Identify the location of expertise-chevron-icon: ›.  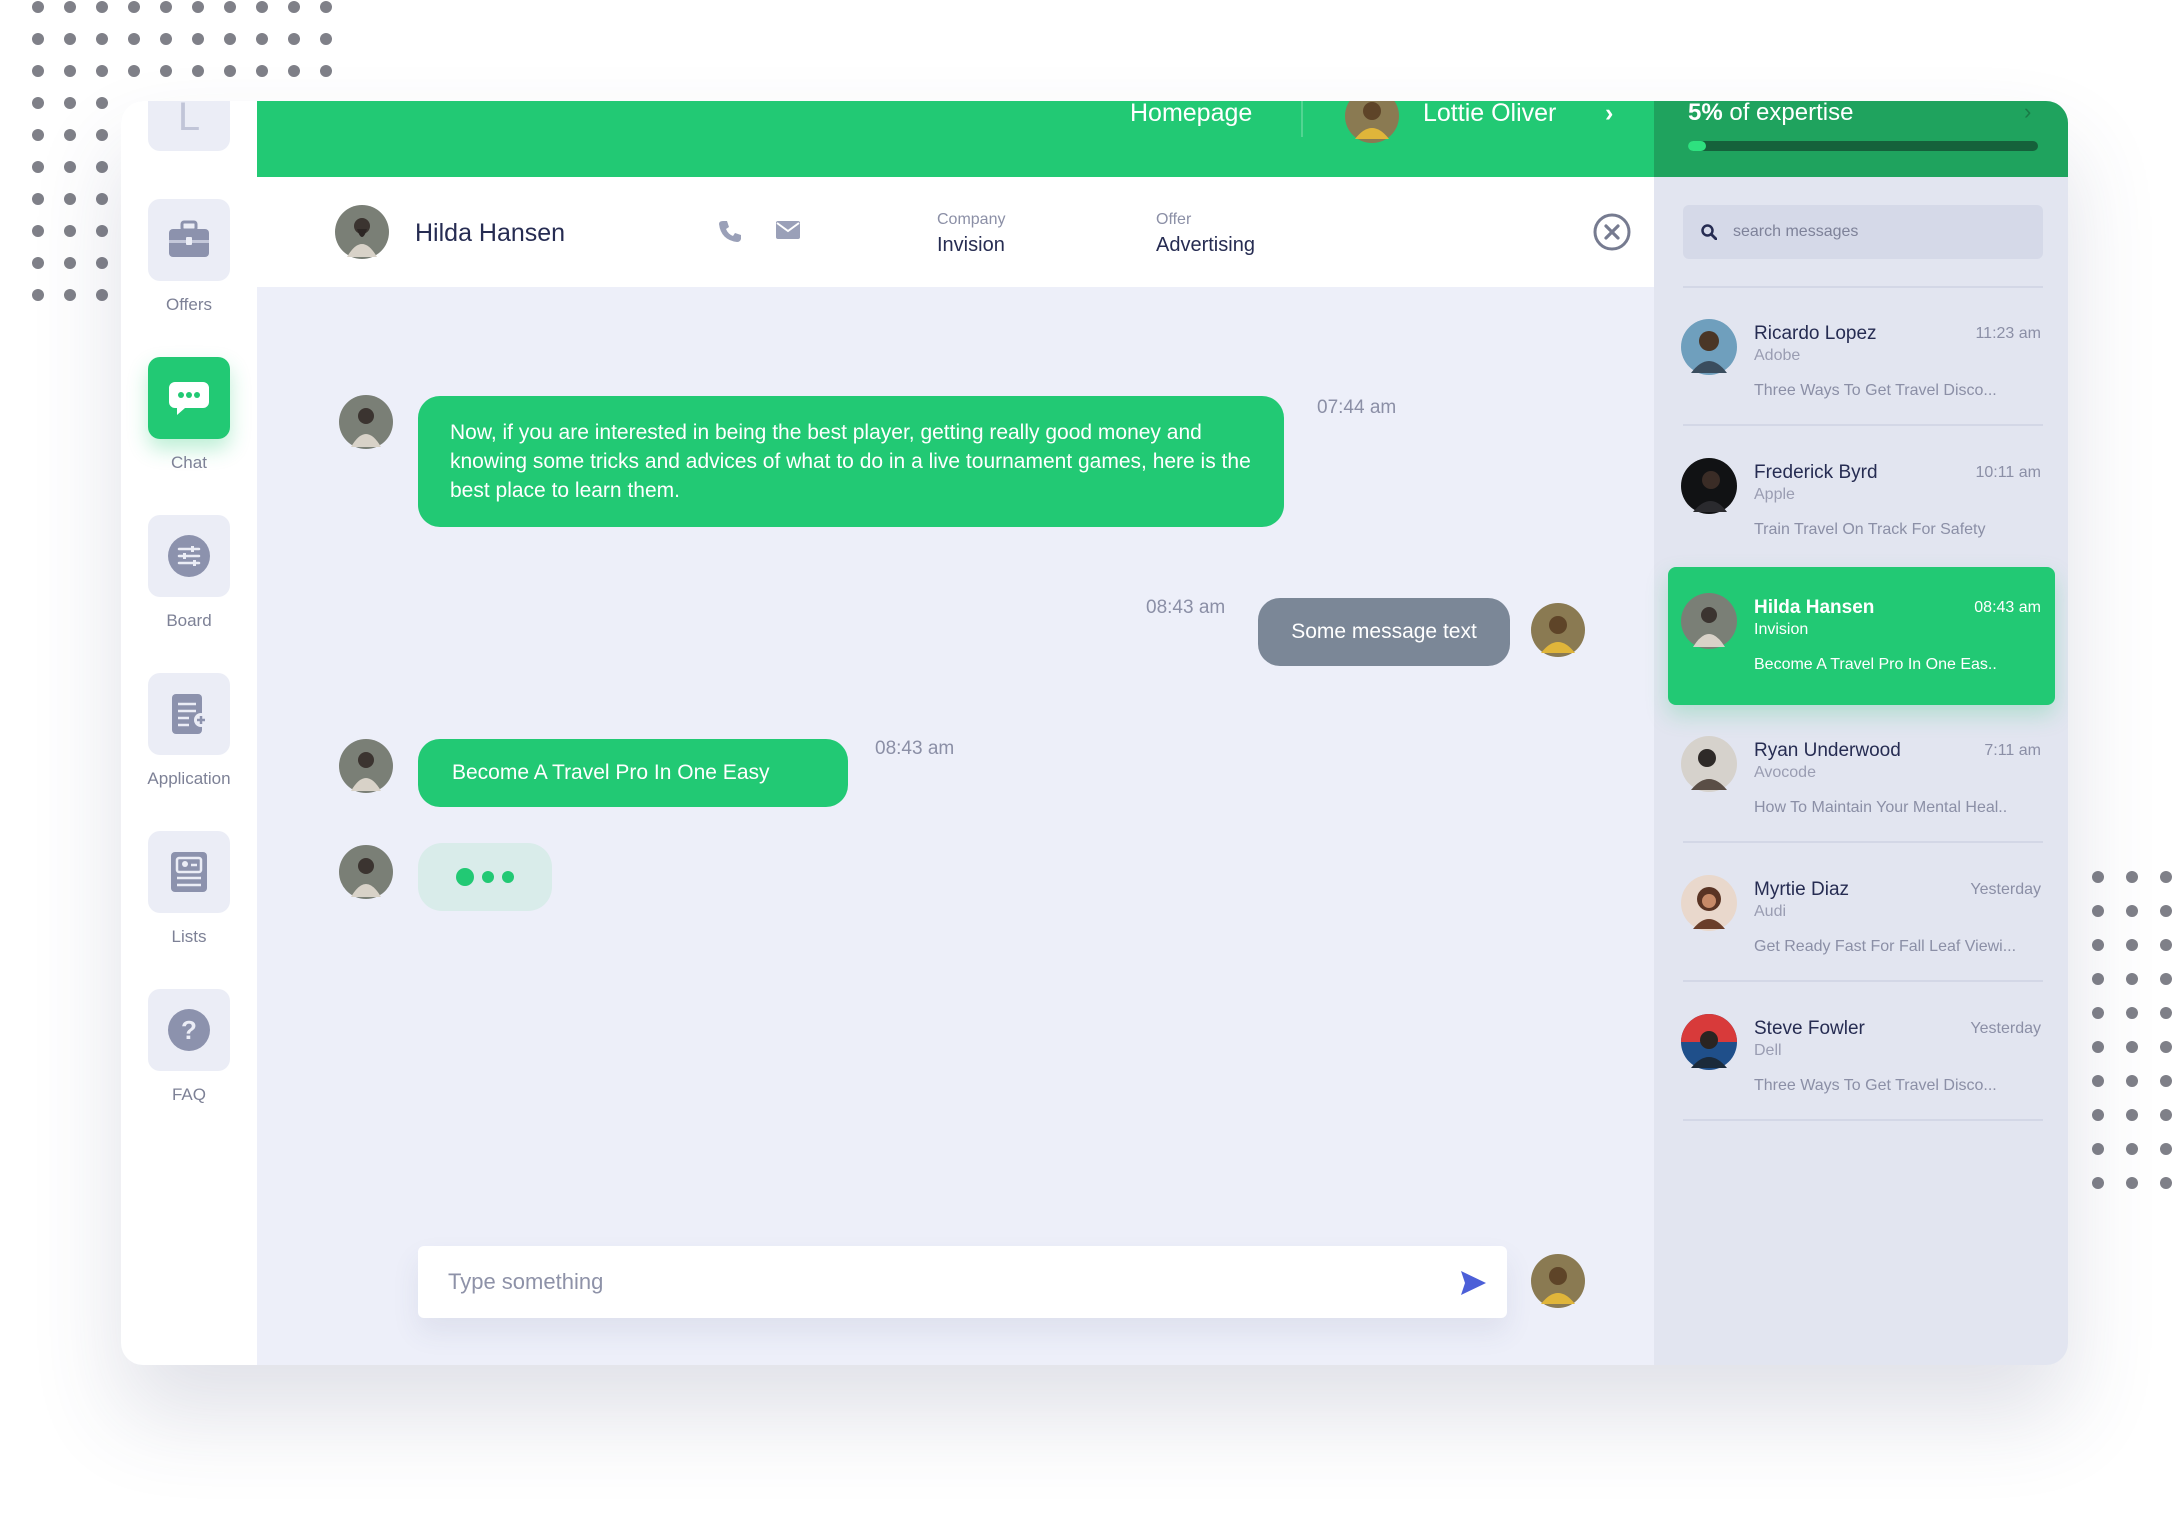
(2027, 113).